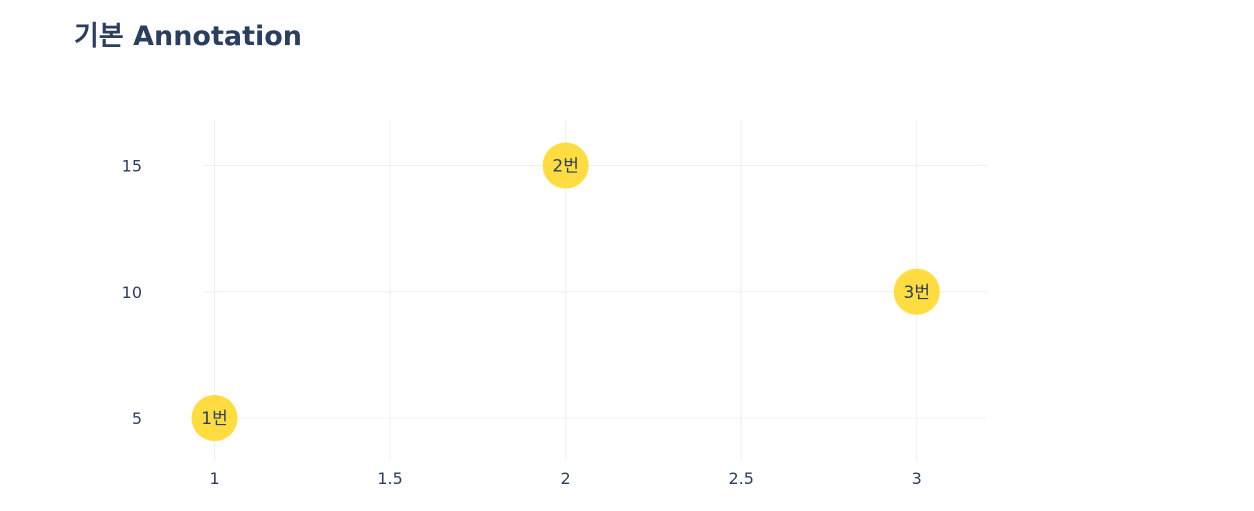 This screenshot has width=1254, height=511. I want to click on x-tick-label: 2, so click(566, 478).